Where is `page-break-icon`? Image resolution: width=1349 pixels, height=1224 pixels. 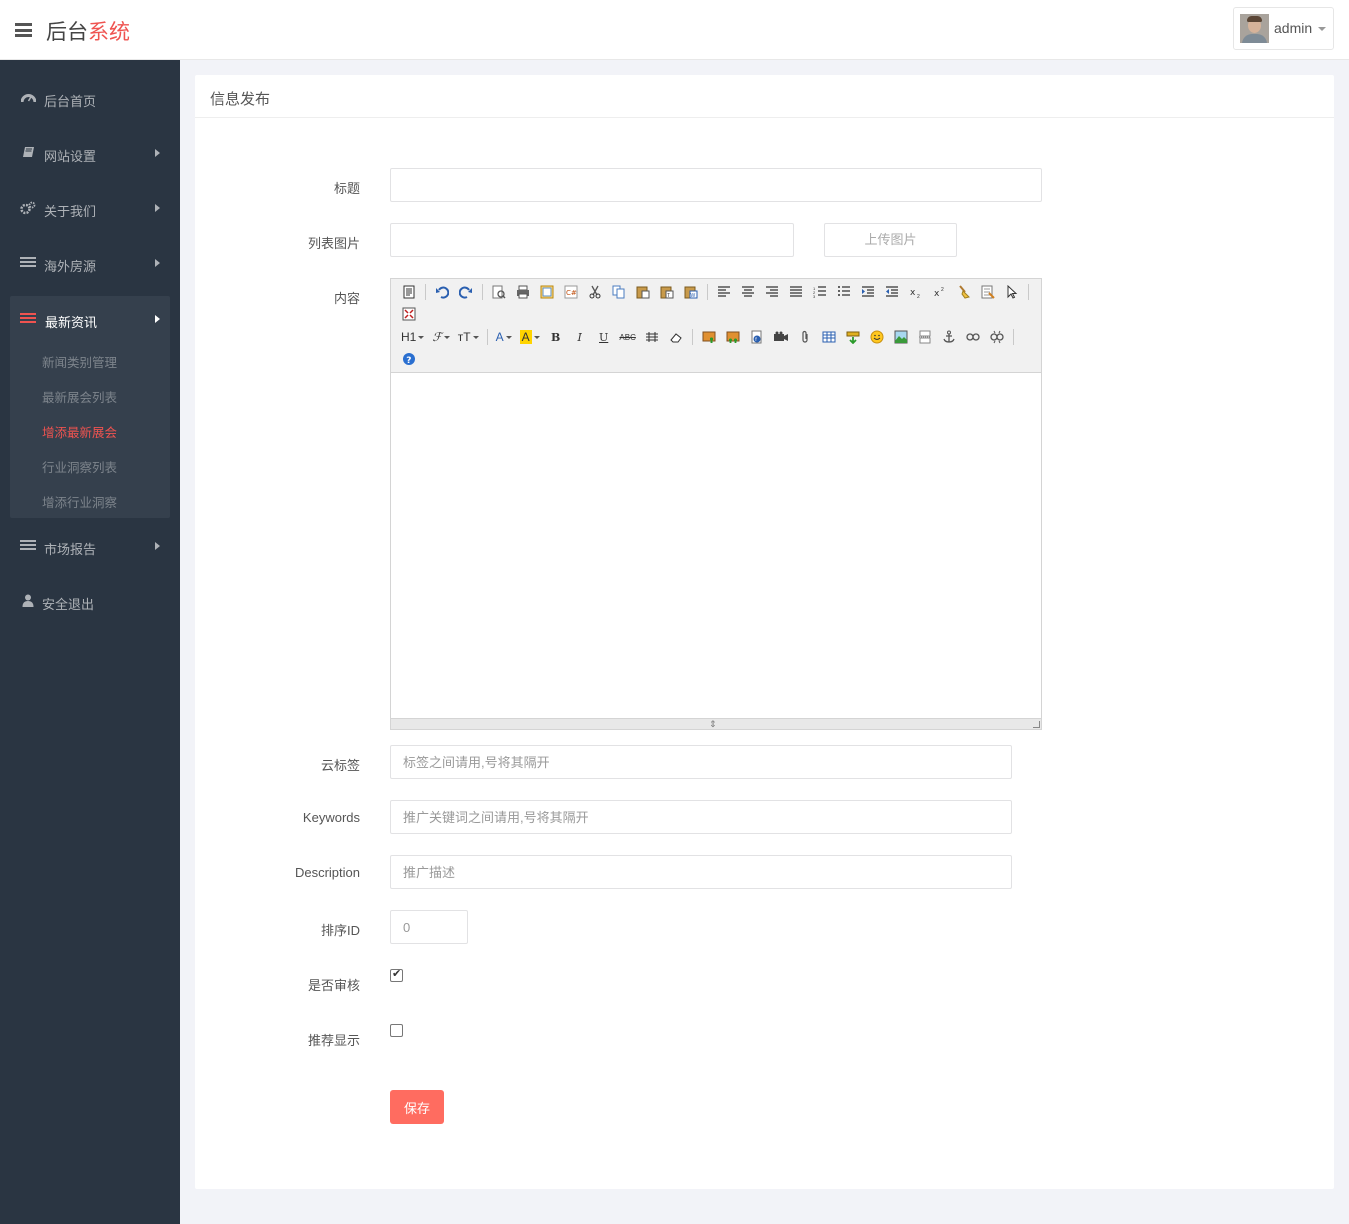
page-break-icon is located at coordinates (925, 337).